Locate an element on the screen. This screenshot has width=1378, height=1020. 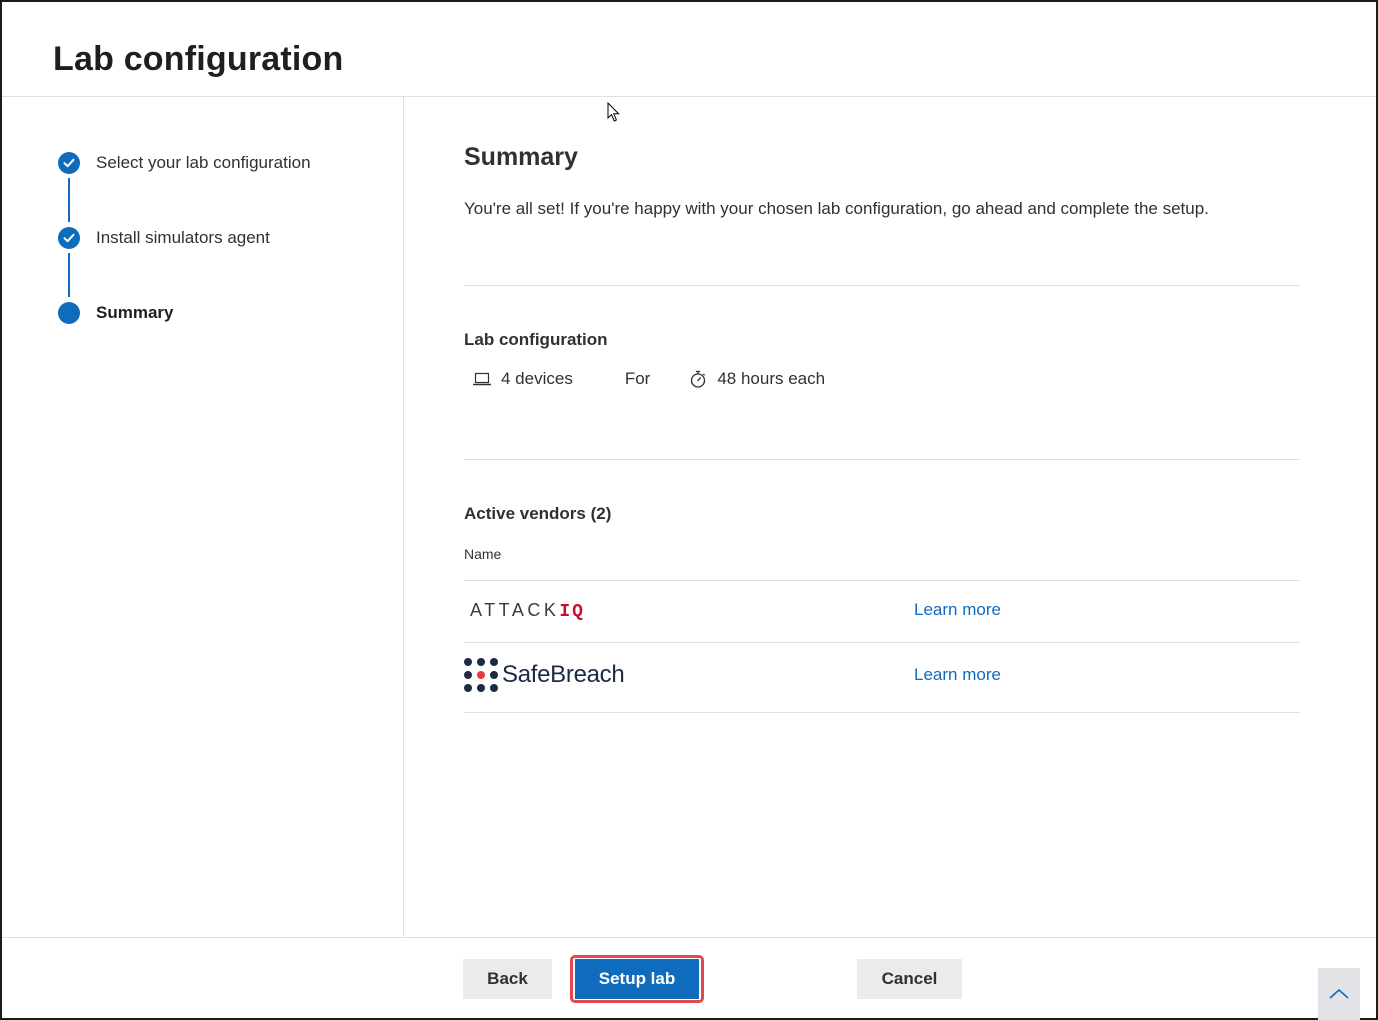
active-vendors-heading: Active vendors (2) is located at coordinates (538, 513).